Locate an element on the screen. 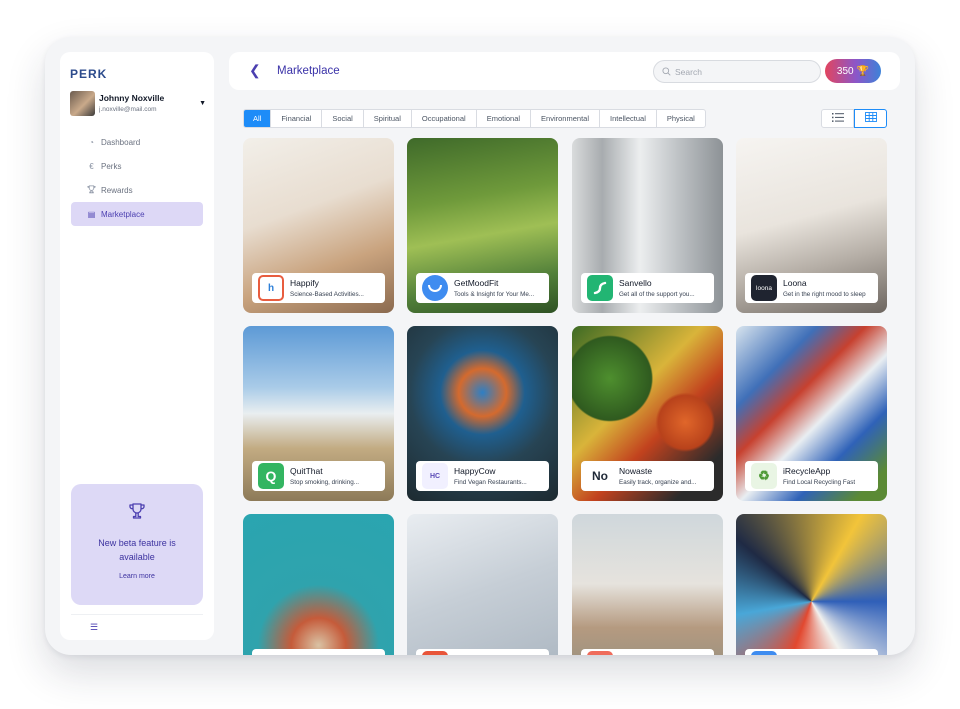 The width and height of the screenshot is (960, 709). app-card-art is located at coordinates (811, 584).